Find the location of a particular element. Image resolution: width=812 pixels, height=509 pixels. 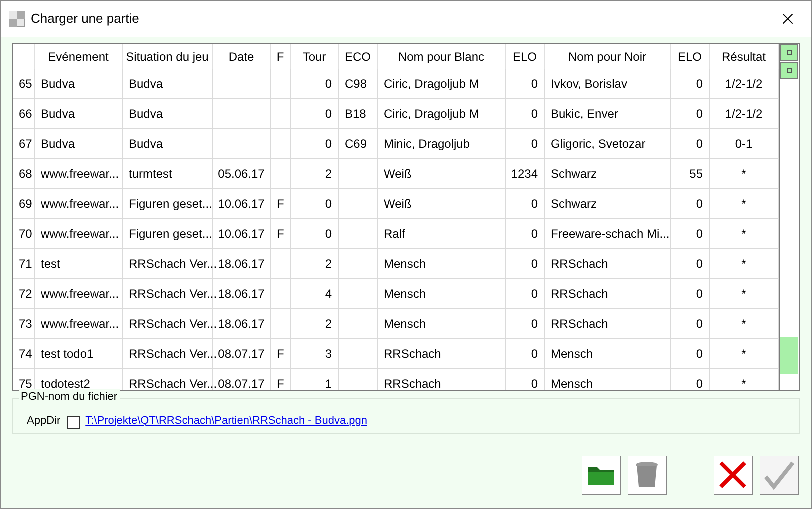

table-cell-text: 10.06.17 is located at coordinates (241, 234).